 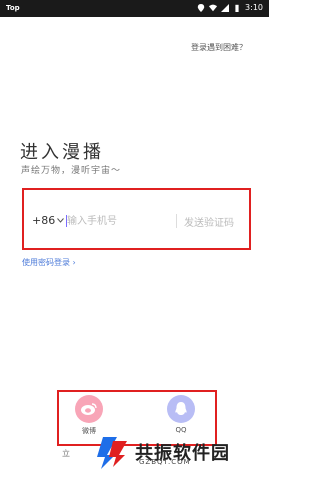 I want to click on phone-login-box: +86 发送验证码, so click(x=136, y=219).